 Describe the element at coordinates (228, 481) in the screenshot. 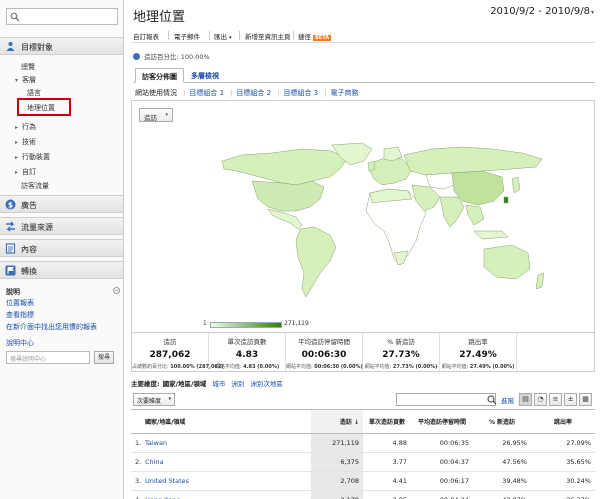

I see `country-link: United States` at that location.